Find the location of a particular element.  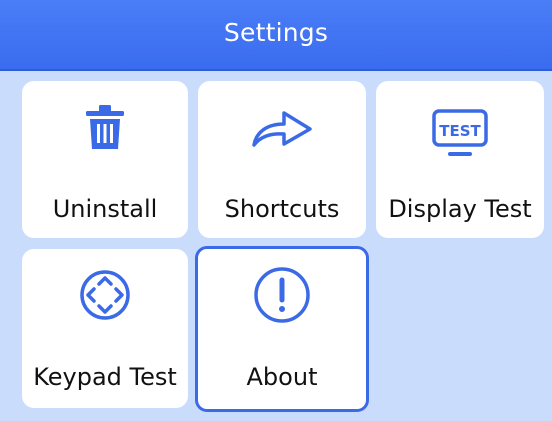

monitor-test-icon: TEST is located at coordinates (460, 134).